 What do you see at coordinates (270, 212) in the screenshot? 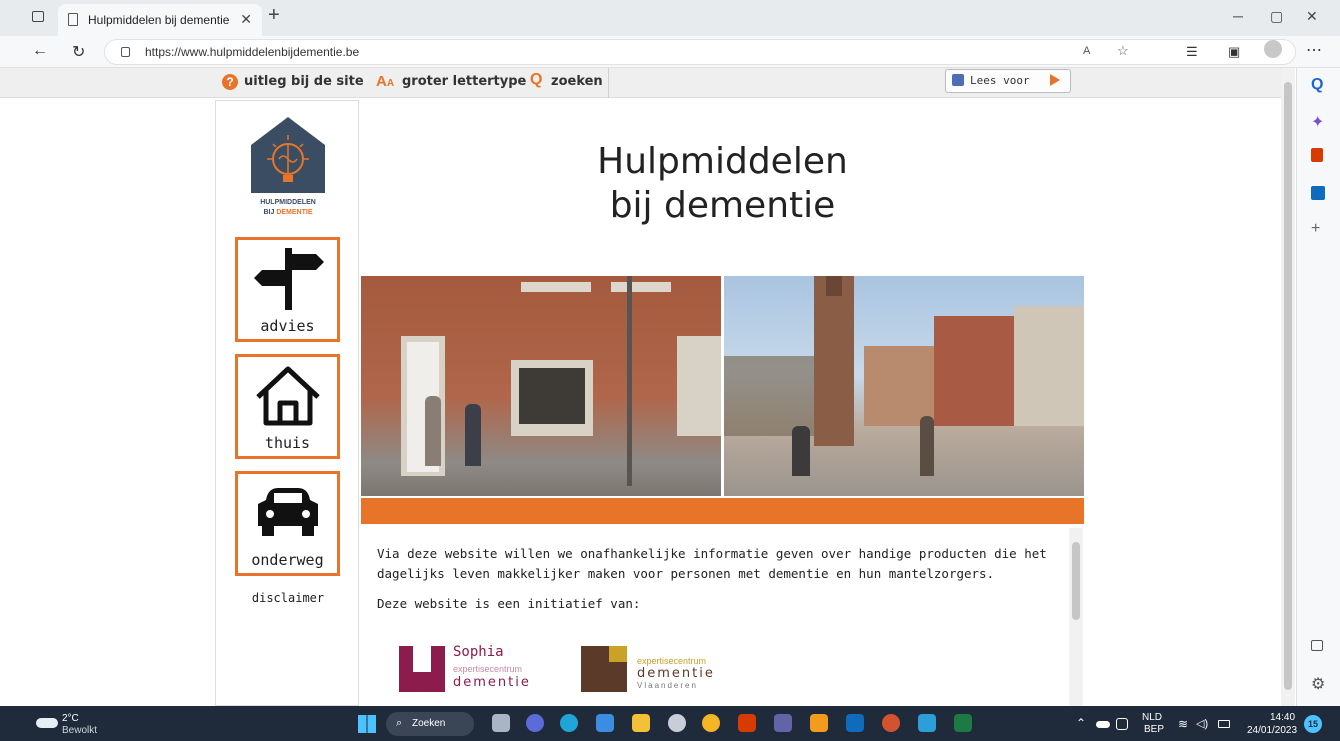
I see `logo-line2-a: BIJ` at bounding box center [270, 212].